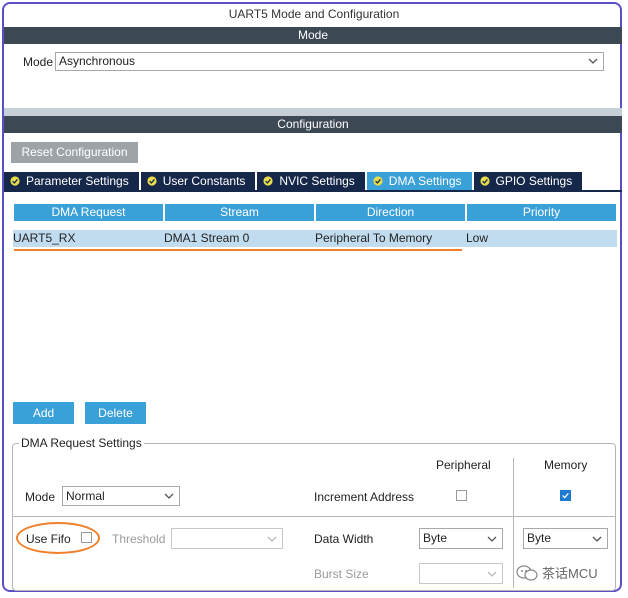  Describe the element at coordinates (425, 181) in the screenshot. I see `tab-label: DMA Settings` at that location.